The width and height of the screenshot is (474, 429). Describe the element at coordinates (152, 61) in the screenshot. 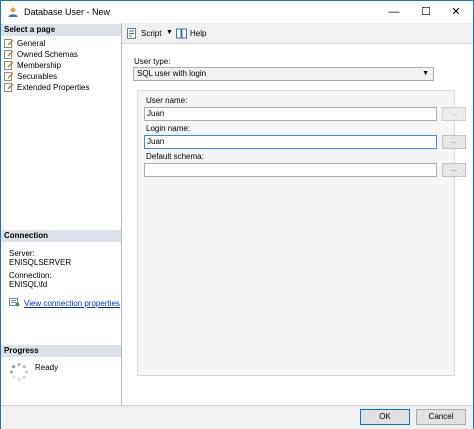

I see `user-type-label: User type:` at that location.